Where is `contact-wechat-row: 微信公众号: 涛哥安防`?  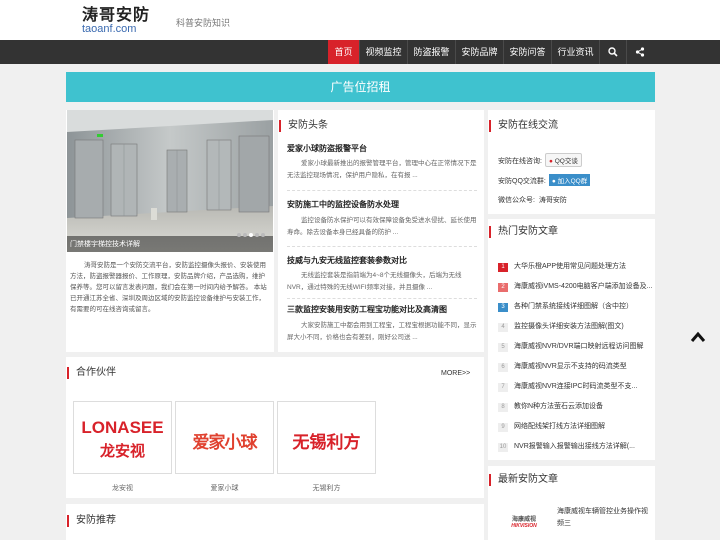 contact-wechat-row: 微信公众号: 涛哥安防 is located at coordinates (532, 200).